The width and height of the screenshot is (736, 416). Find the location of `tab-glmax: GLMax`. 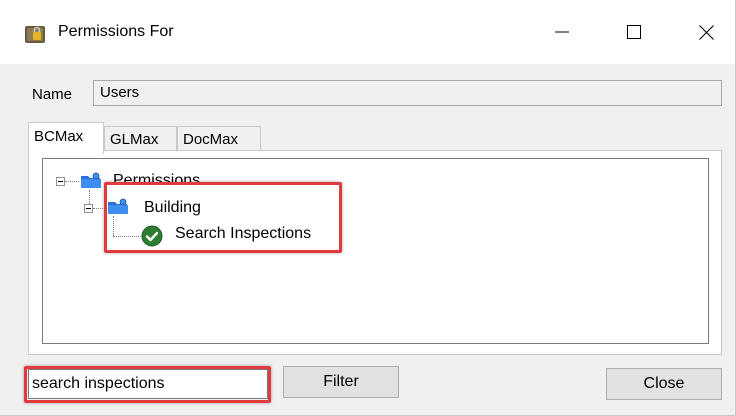

tab-glmax: GLMax is located at coordinates (140, 139).